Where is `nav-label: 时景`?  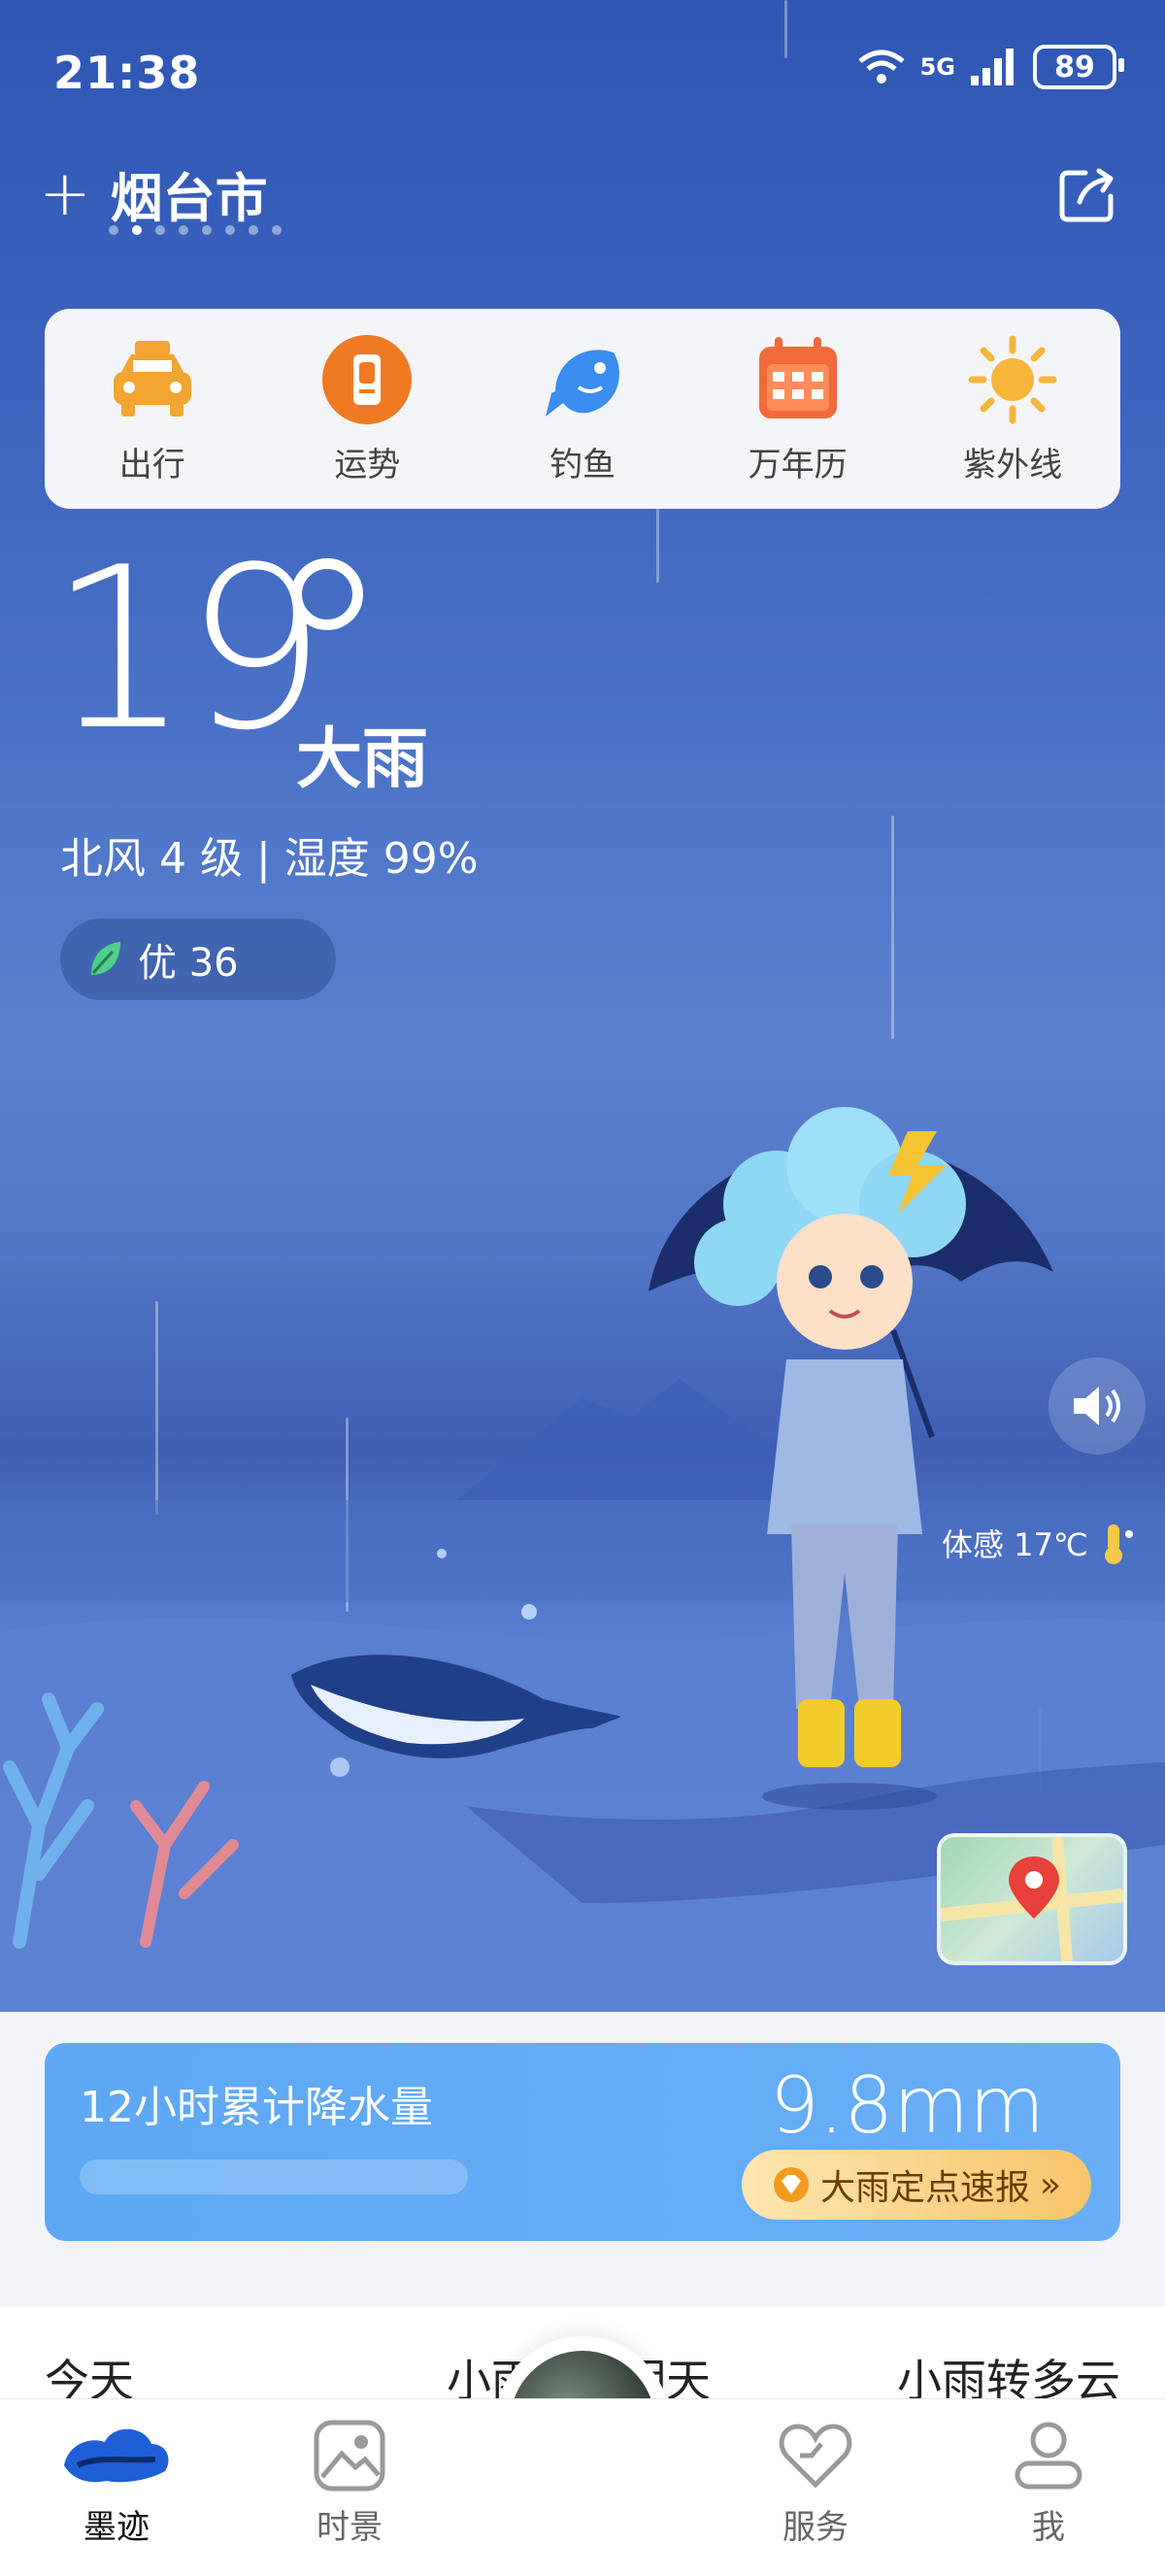 nav-label: 时景 is located at coordinates (349, 2527).